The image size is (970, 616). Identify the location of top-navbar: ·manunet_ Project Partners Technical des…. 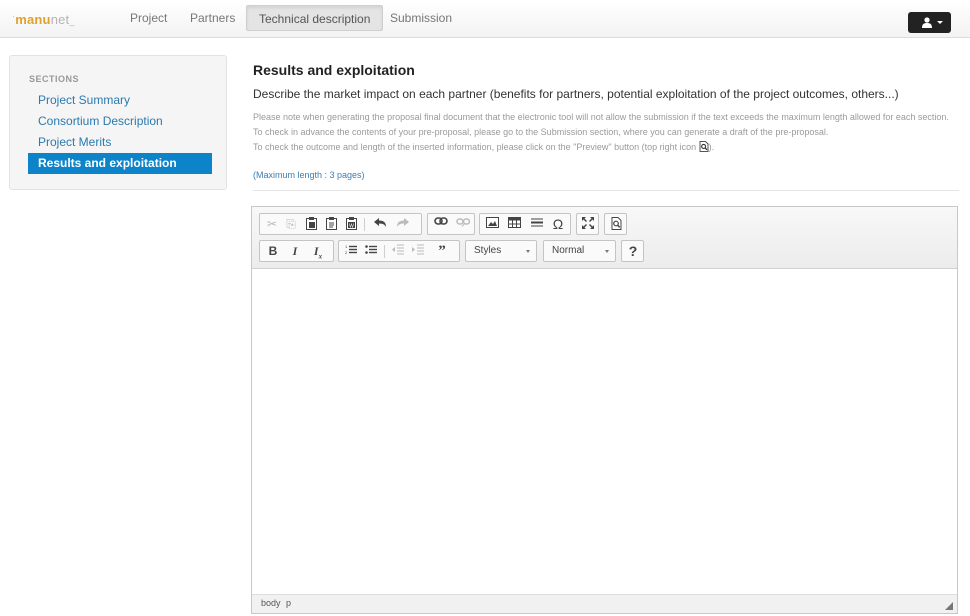
(485, 19).